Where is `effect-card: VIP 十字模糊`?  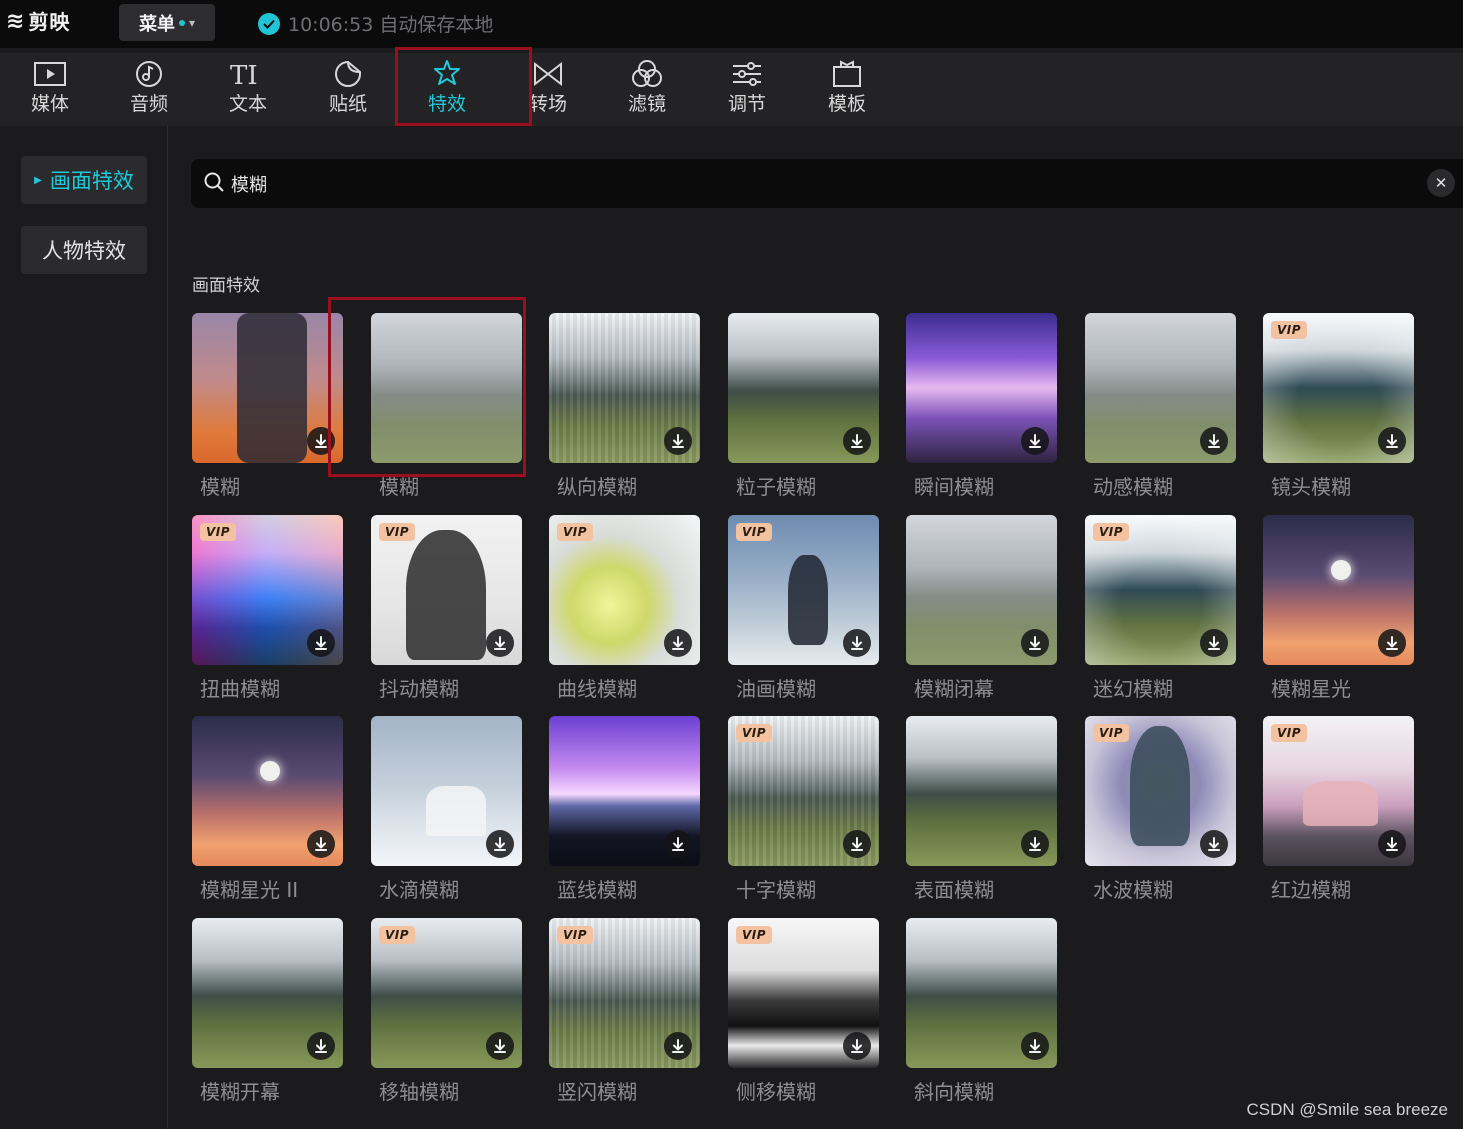 effect-card: VIP 十字模糊 is located at coordinates (803, 811).